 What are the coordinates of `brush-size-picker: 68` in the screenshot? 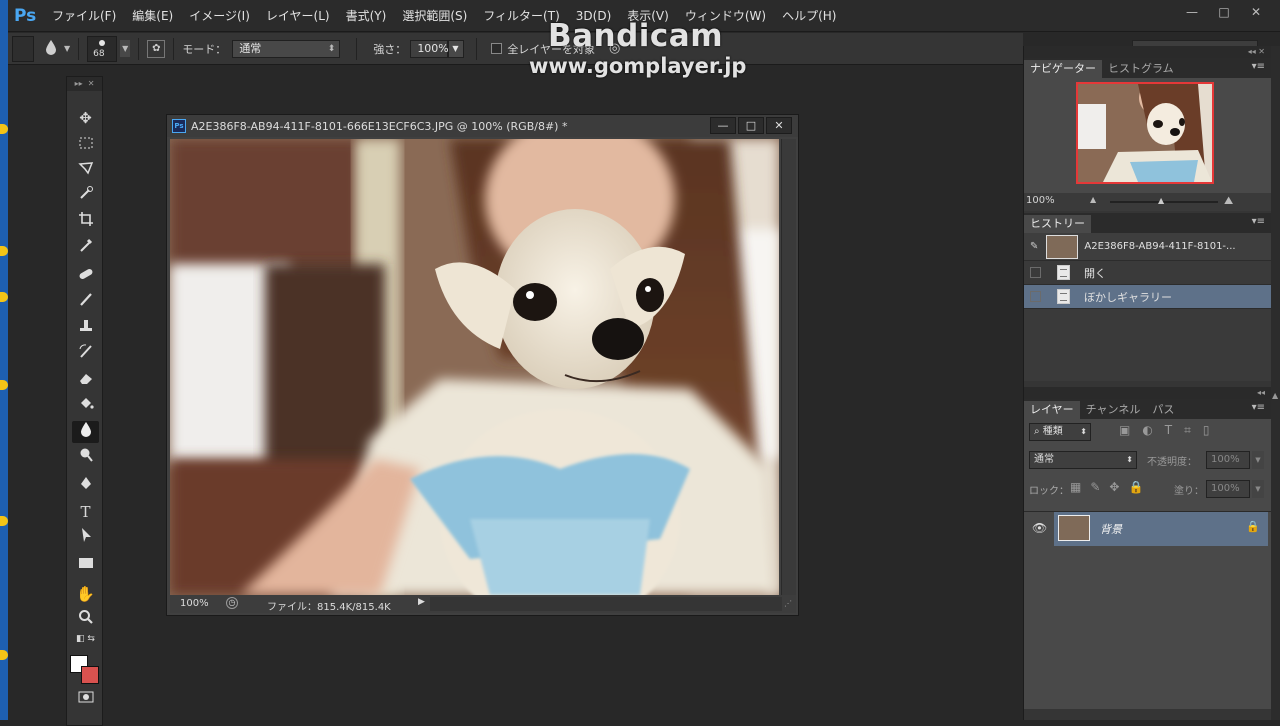 It's located at (102, 48).